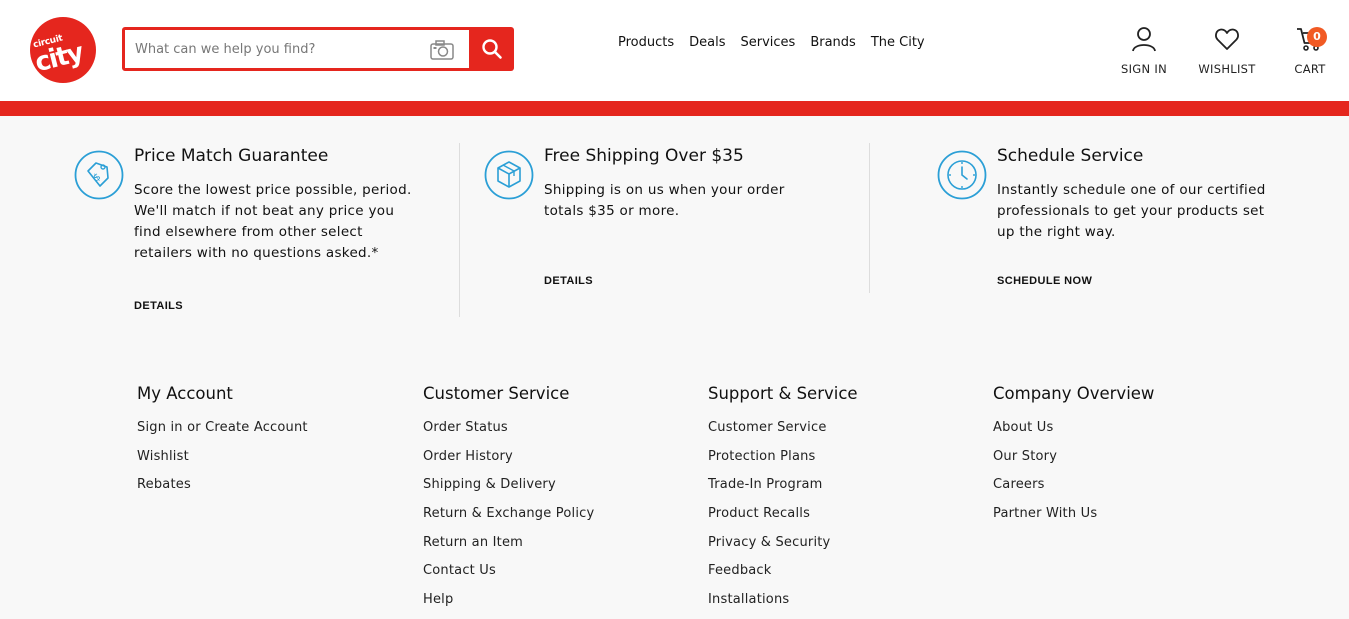 This screenshot has width=1349, height=619. What do you see at coordinates (646, 42) in the screenshot?
I see `nav-products: Products` at bounding box center [646, 42].